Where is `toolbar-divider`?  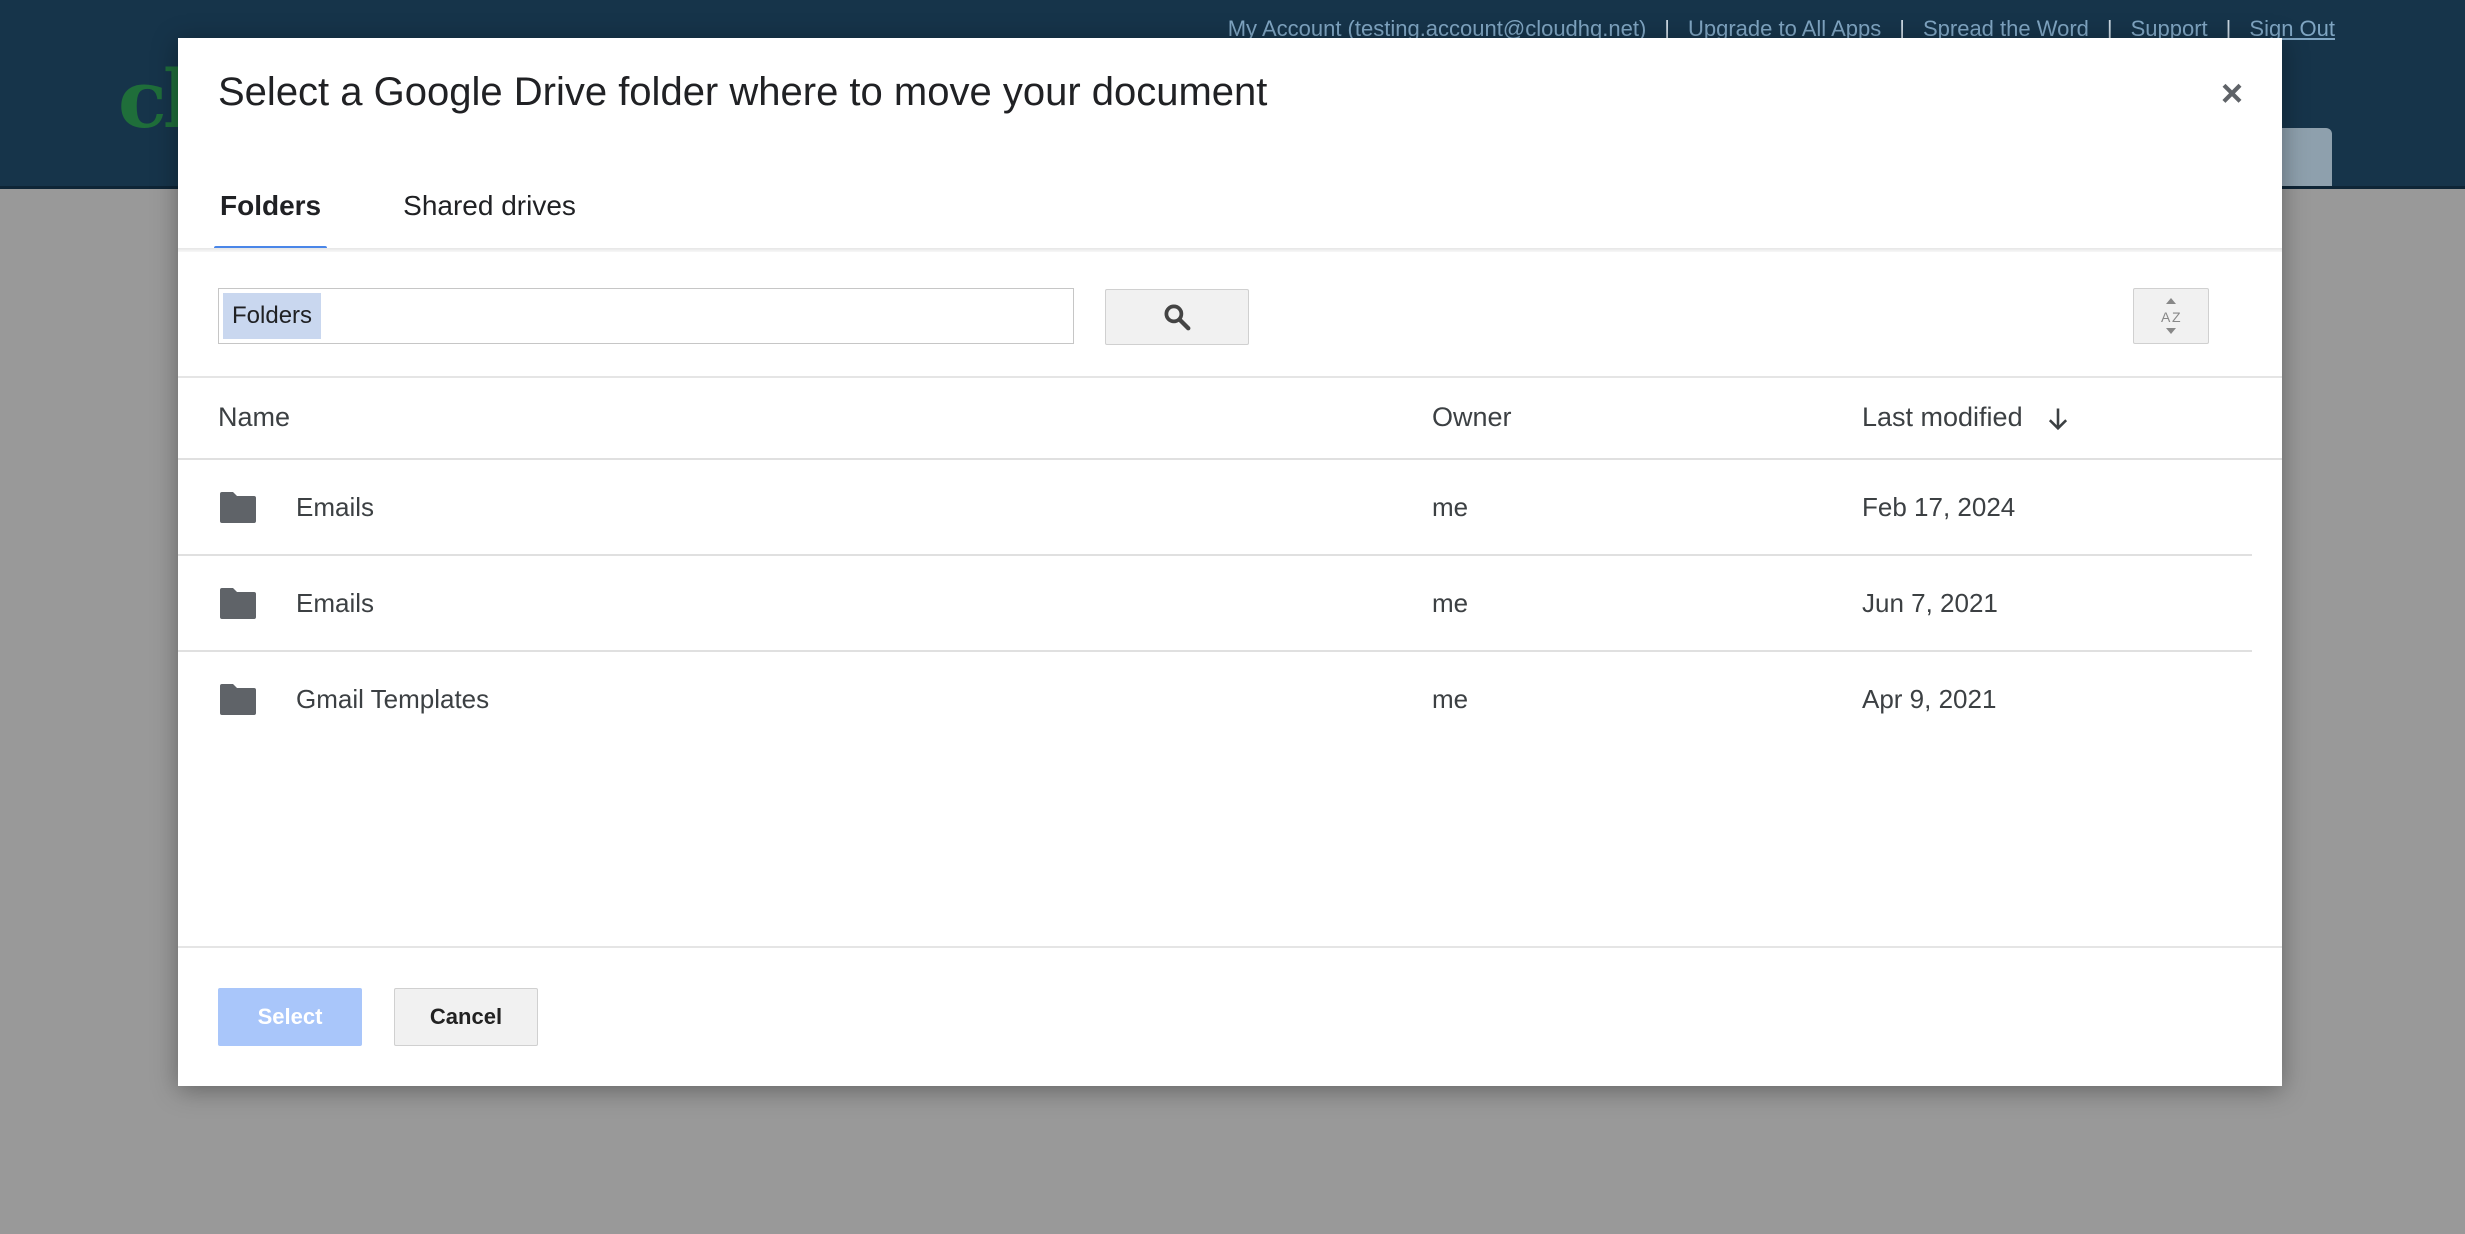
toolbar-divider is located at coordinates (1230, 377).